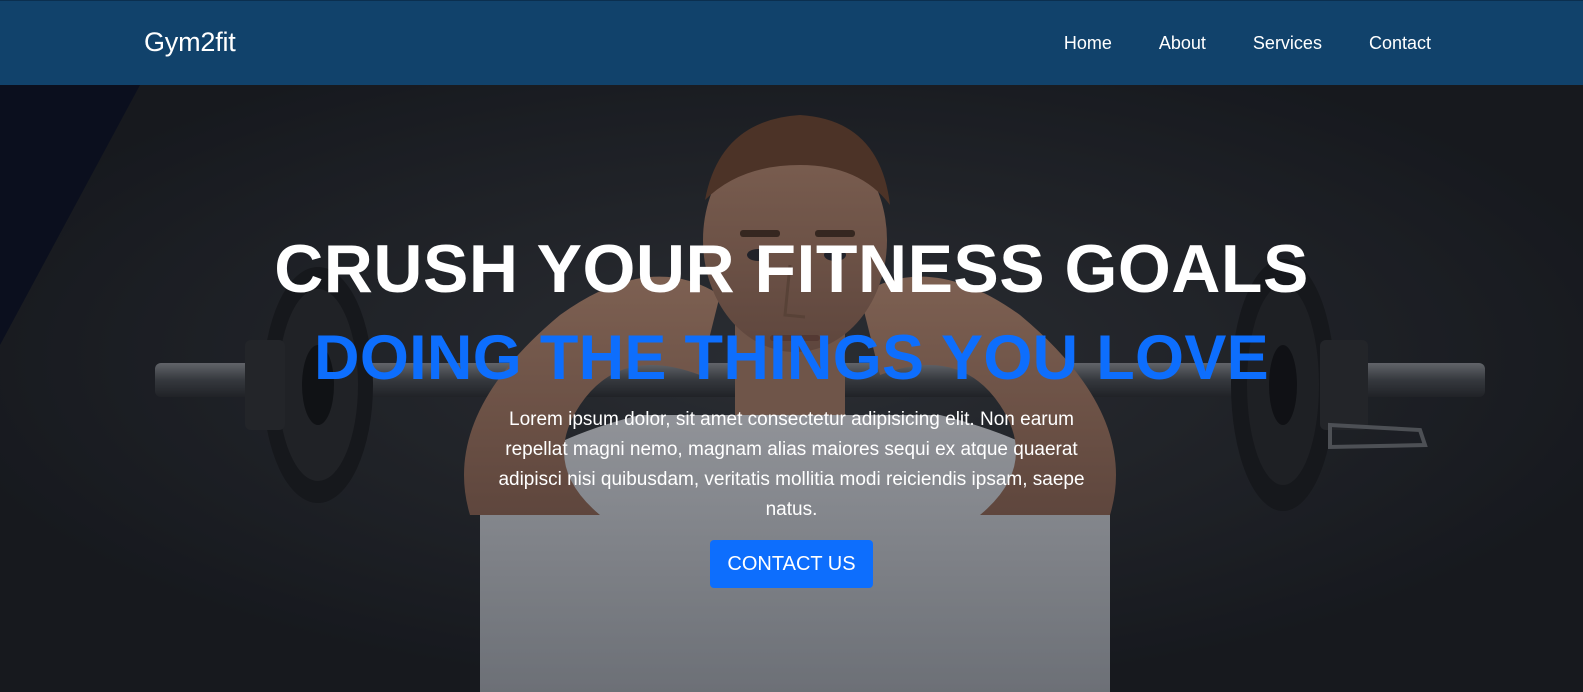 This screenshot has height=692, width=1583. I want to click on nav-link-contact: Contact, so click(1400, 43).